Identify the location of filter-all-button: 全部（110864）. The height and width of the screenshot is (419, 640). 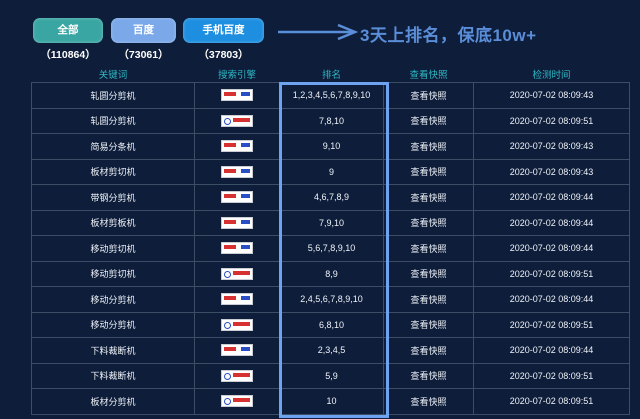
(68, 39).